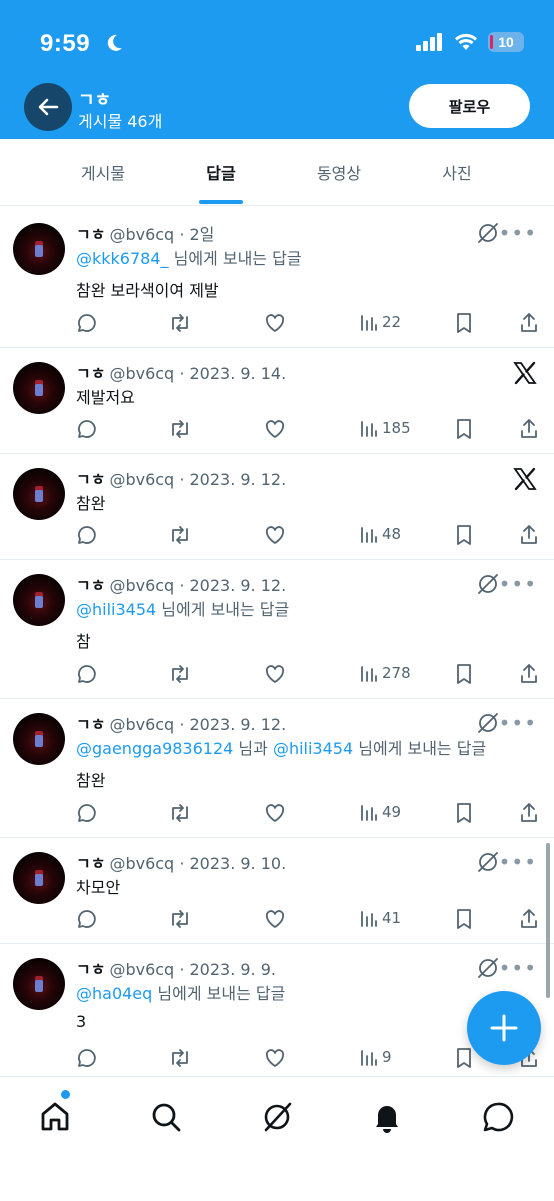  Describe the element at coordinates (103, 172) in the screenshot. I see `tab-posts: 게시물` at that location.